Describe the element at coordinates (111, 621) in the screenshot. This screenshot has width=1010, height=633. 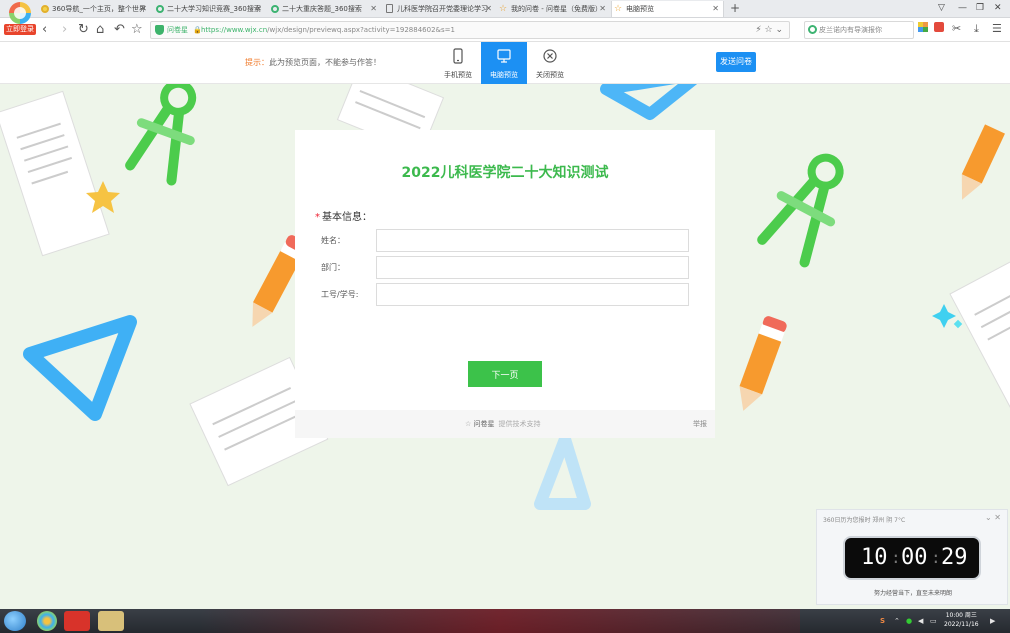
I see `explorer-taskbar-icon` at that location.